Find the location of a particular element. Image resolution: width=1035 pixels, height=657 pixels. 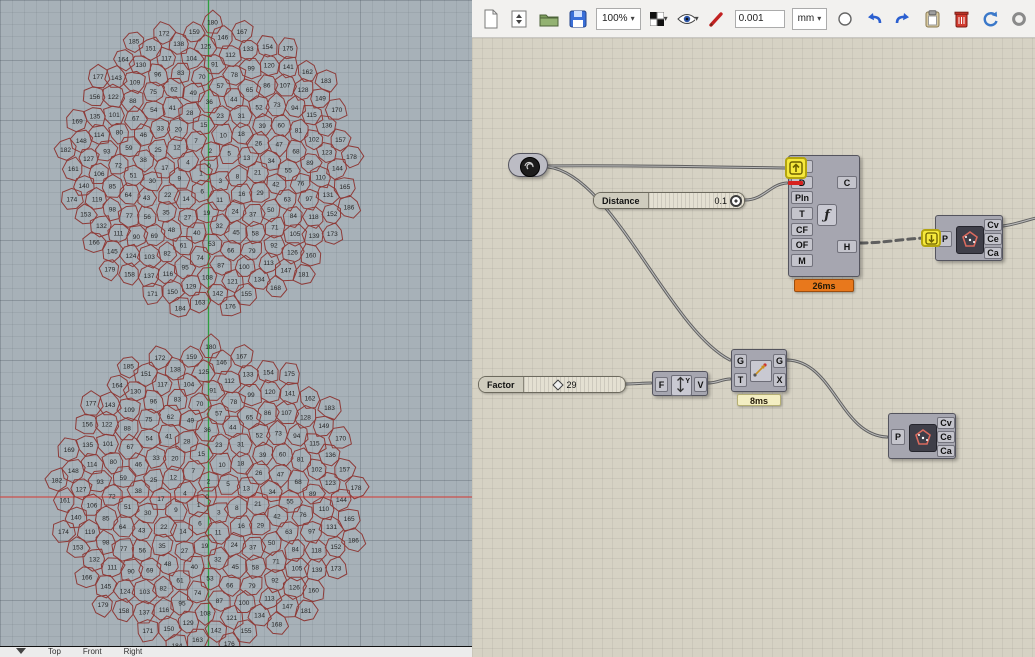

svg-text: 130 is located at coordinates (135, 391).